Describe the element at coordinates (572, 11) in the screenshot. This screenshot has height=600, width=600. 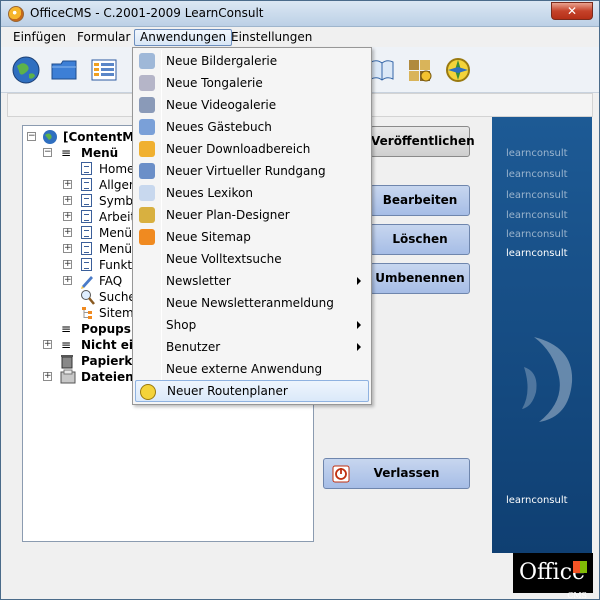
I see `close-button: ✕` at that location.